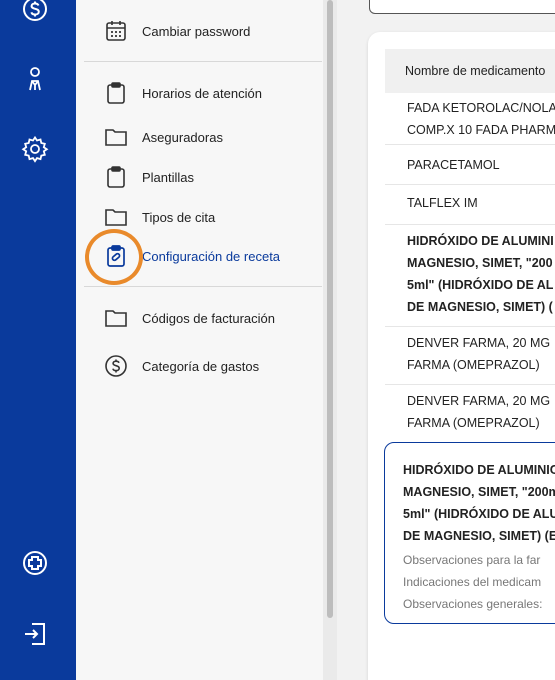  I want to click on cell-text: TALFLEX IM, so click(442, 203).